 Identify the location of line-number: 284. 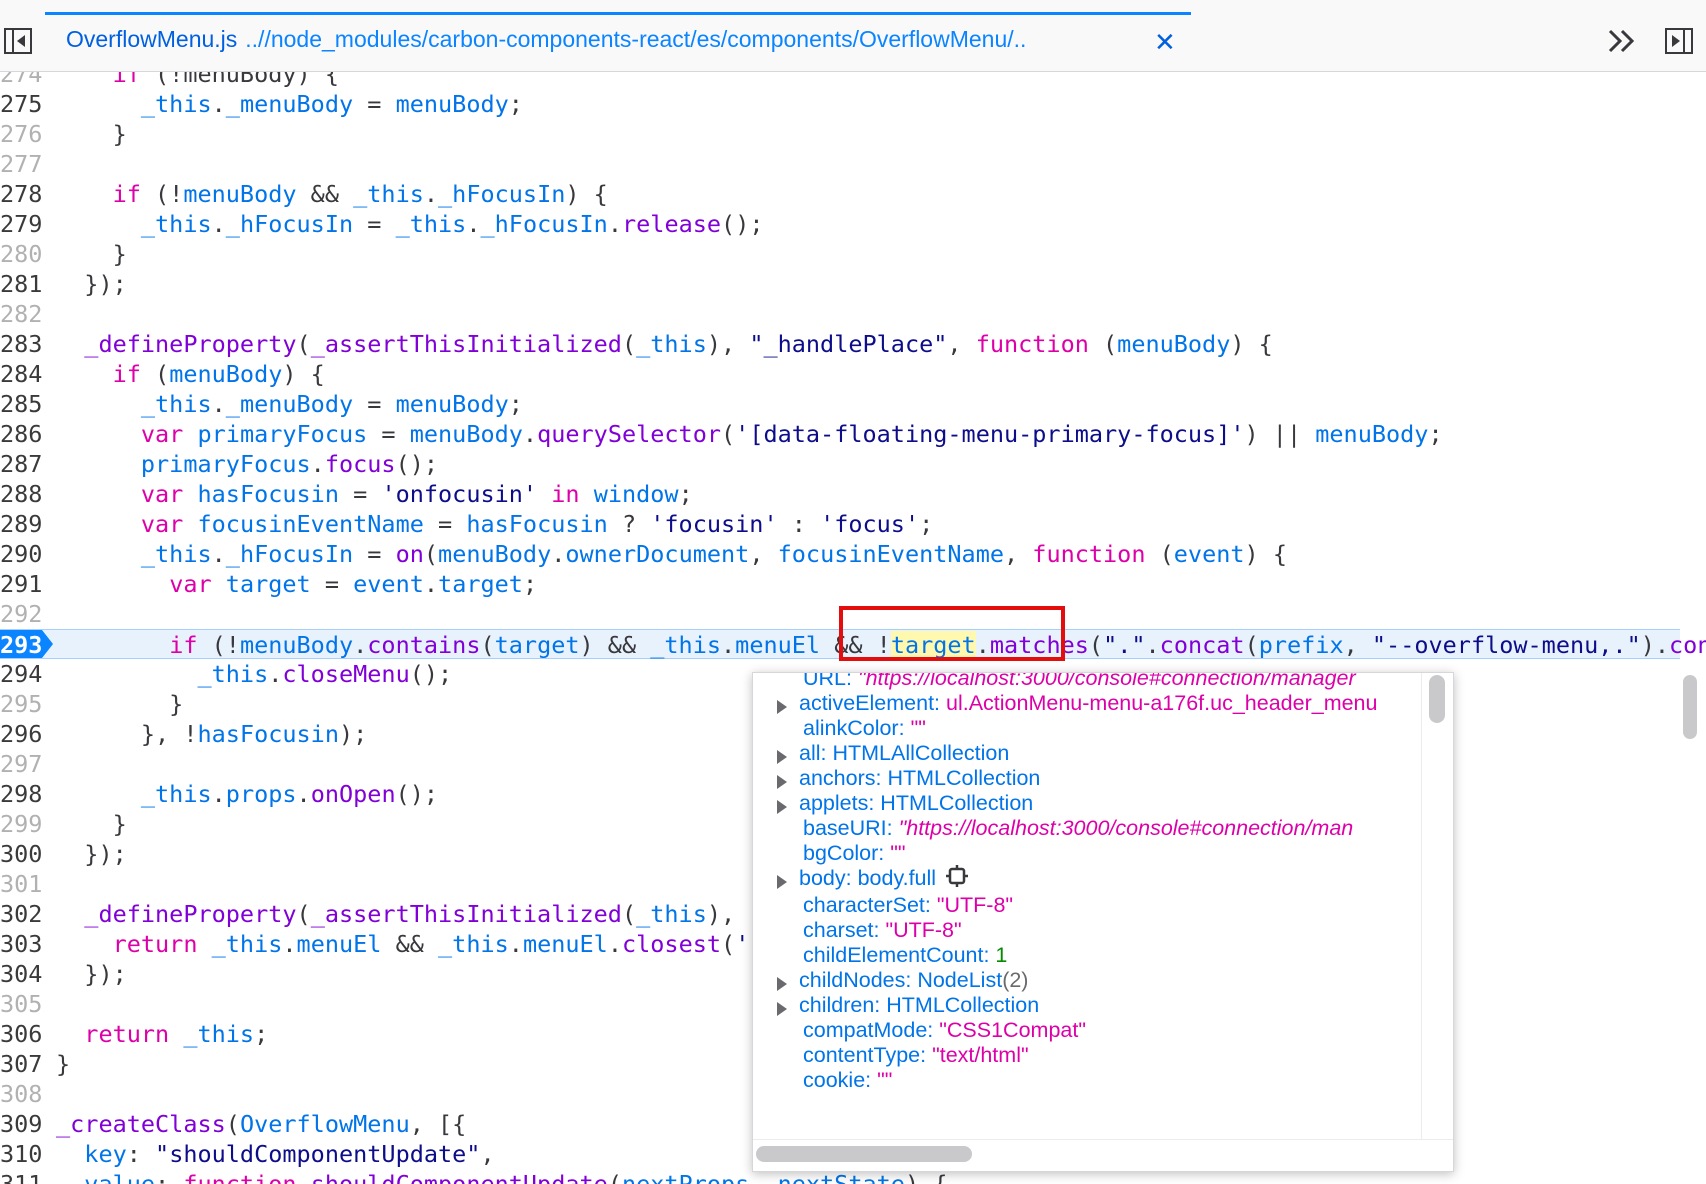
(21, 374).